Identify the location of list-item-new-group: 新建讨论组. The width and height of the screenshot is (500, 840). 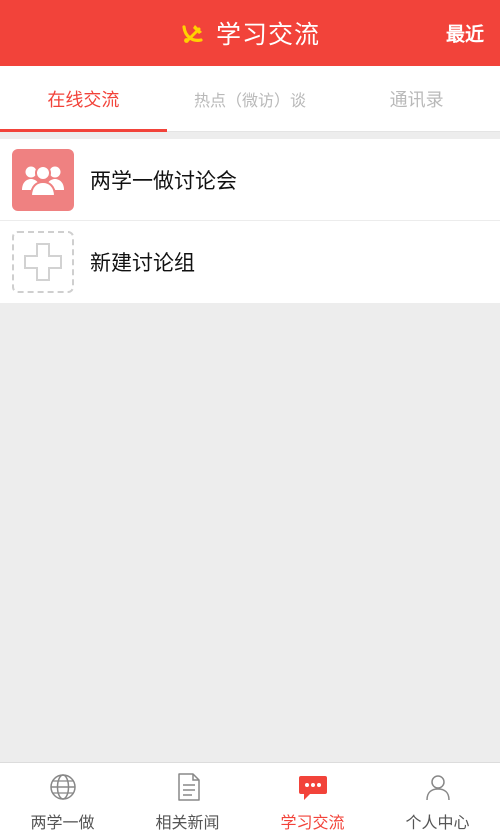
(250, 262).